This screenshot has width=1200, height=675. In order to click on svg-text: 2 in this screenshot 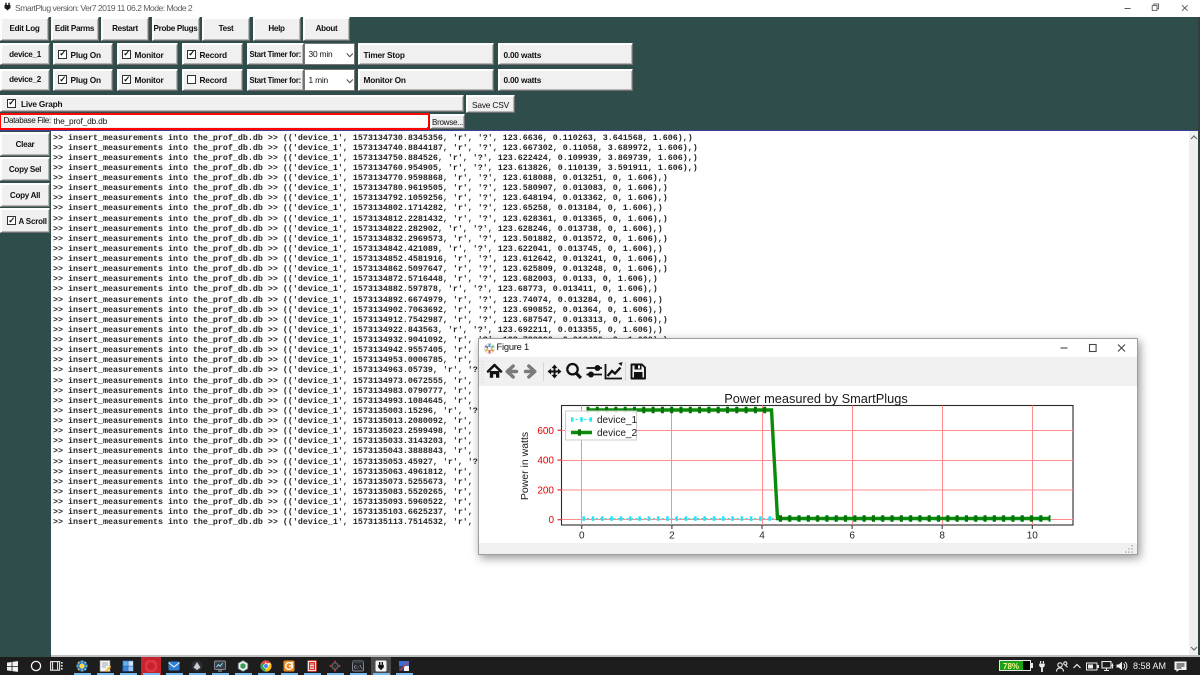, I will do `click(672, 536)`.